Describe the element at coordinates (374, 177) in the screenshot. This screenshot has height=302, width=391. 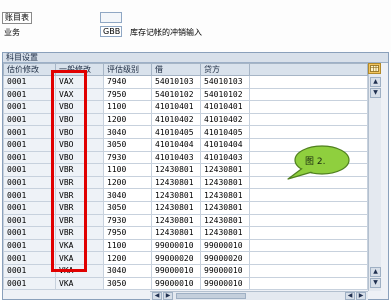
I see `vertical-scrollbar: ▲ ▼ ▲ ▼` at that location.